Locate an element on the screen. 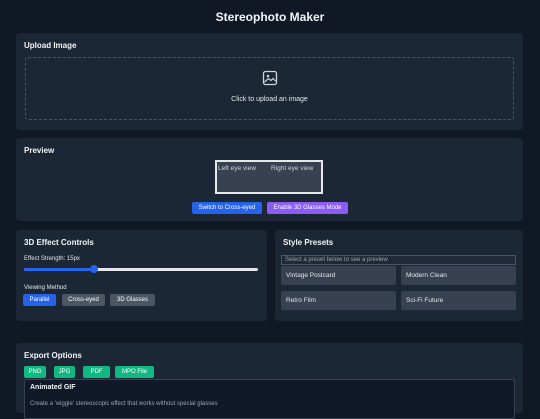  strength-slider-fill is located at coordinates (59, 269).